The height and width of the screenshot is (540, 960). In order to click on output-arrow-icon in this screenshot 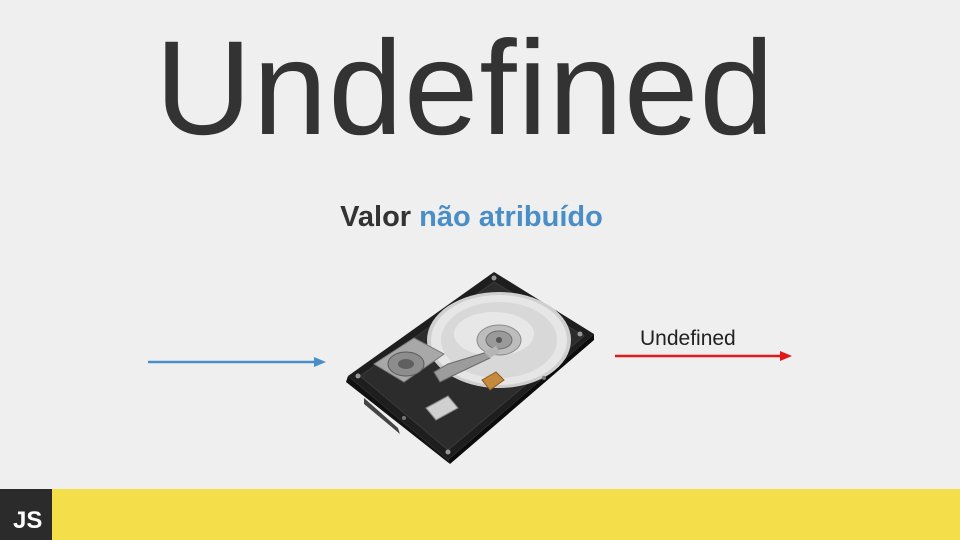, I will do `click(703, 356)`.